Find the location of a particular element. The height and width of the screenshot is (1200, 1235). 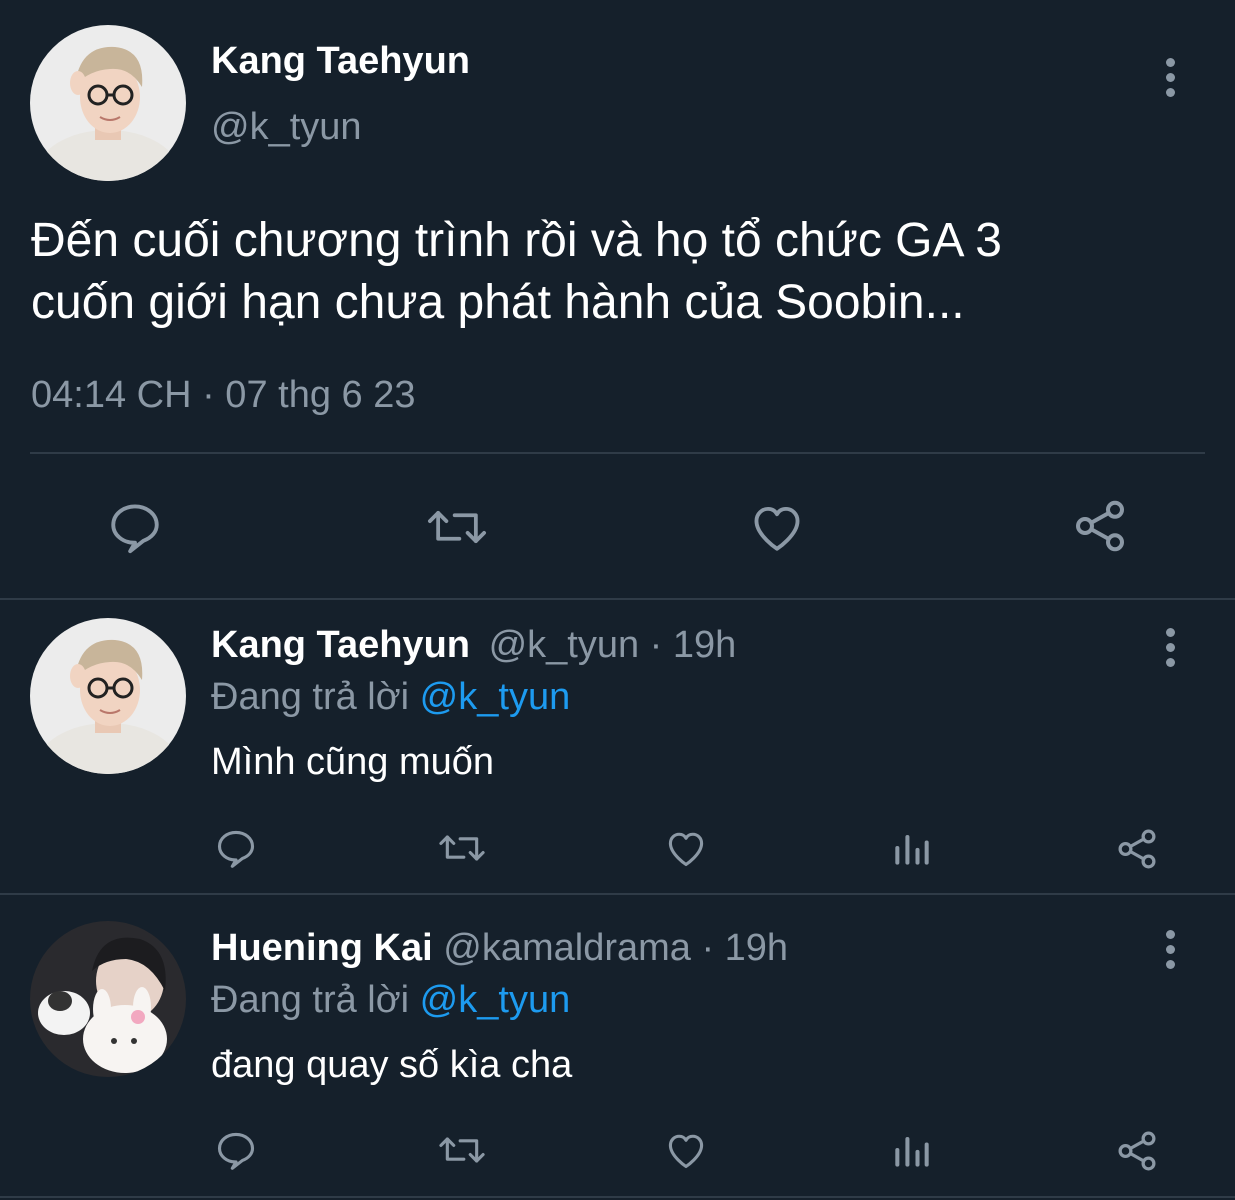

author-name: Kang Taehyun is located at coordinates (340, 61).